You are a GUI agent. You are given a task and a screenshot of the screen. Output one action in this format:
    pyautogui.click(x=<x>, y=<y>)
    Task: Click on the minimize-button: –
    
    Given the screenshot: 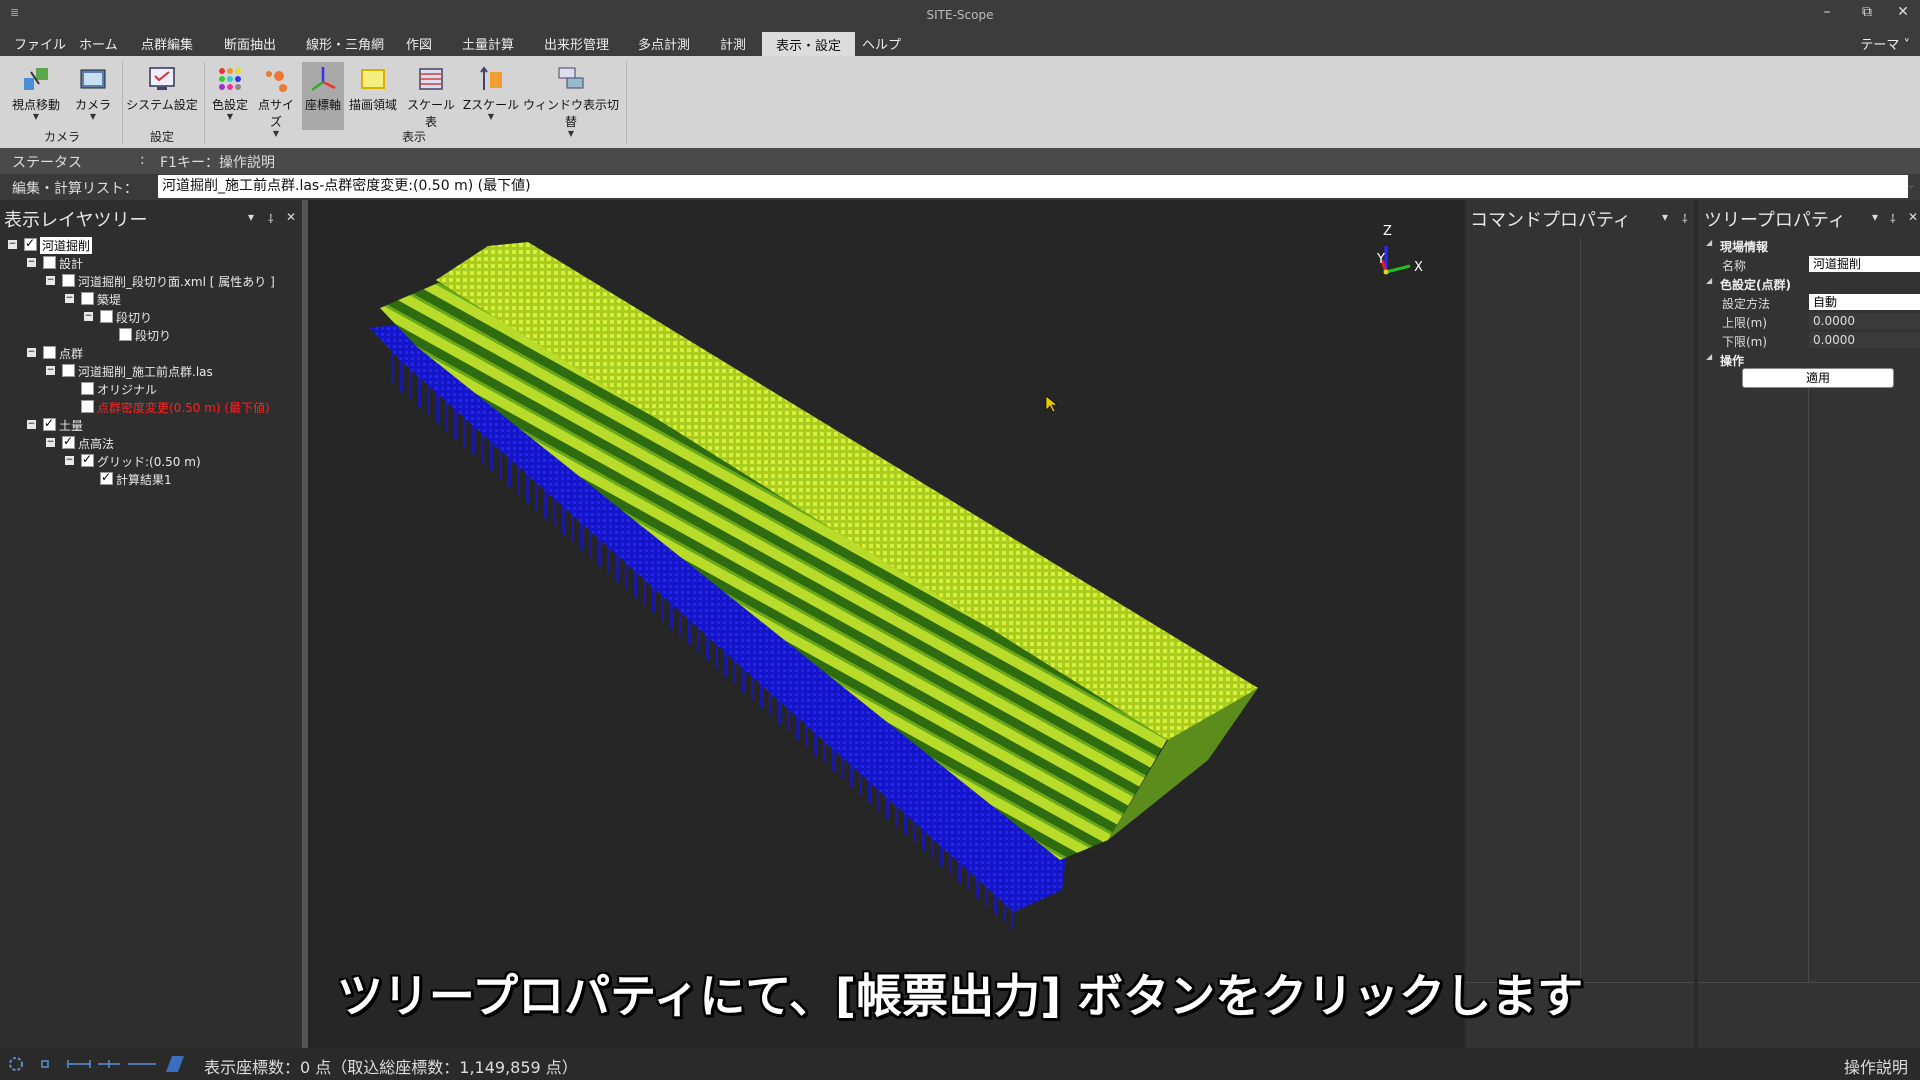 What is the action you would take?
    pyautogui.click(x=1827, y=12)
    